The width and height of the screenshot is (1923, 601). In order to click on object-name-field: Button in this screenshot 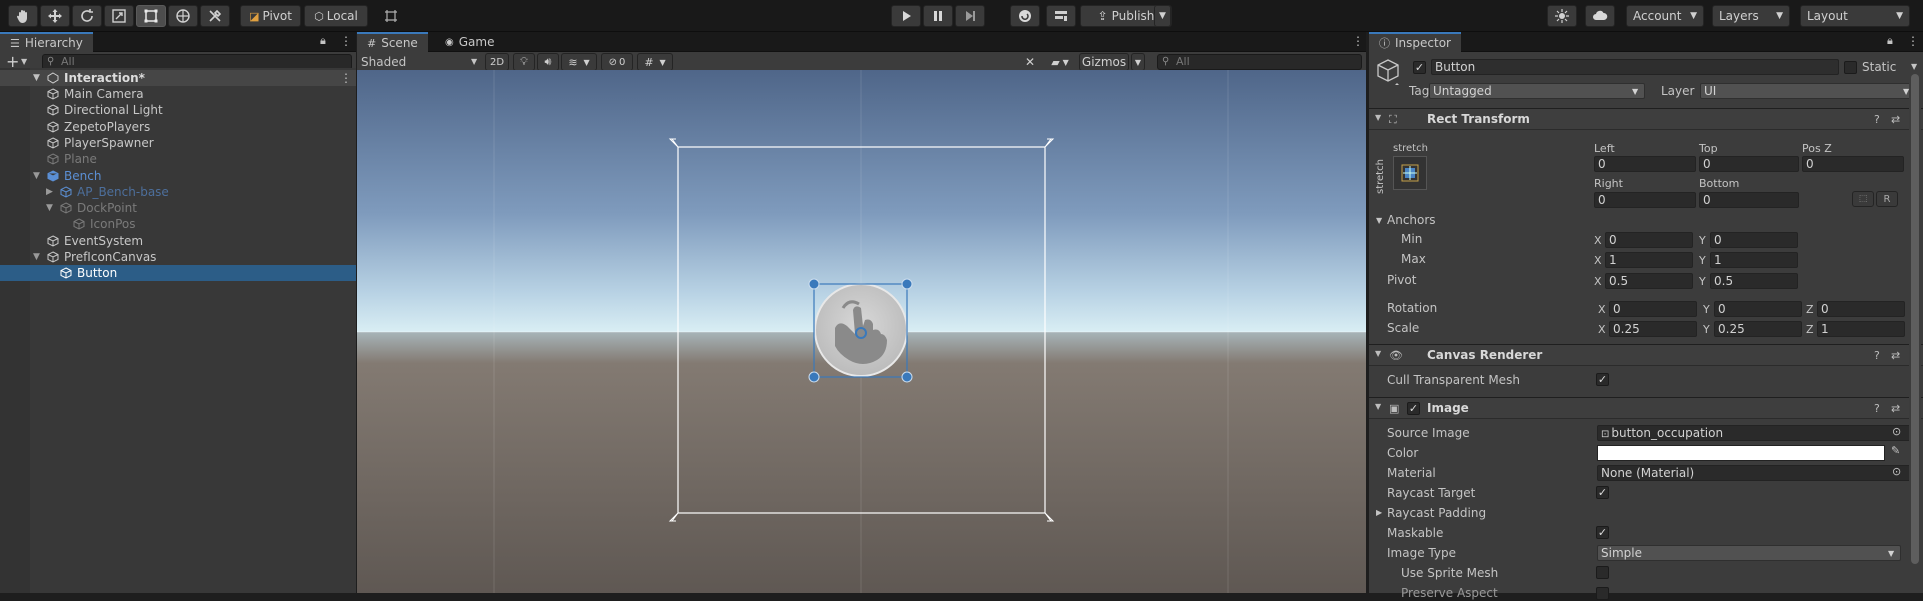, I will do `click(1635, 67)`.